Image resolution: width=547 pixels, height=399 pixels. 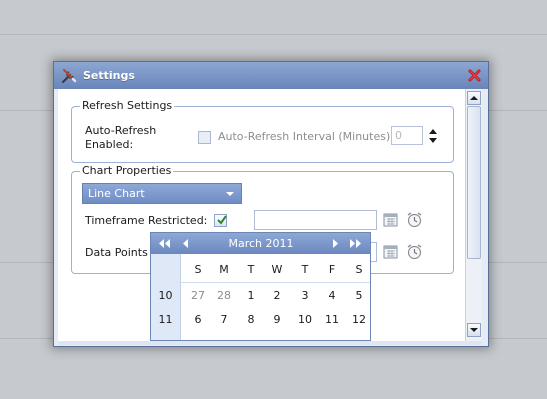 I want to click on previous-month-icon, so click(x=186, y=243).